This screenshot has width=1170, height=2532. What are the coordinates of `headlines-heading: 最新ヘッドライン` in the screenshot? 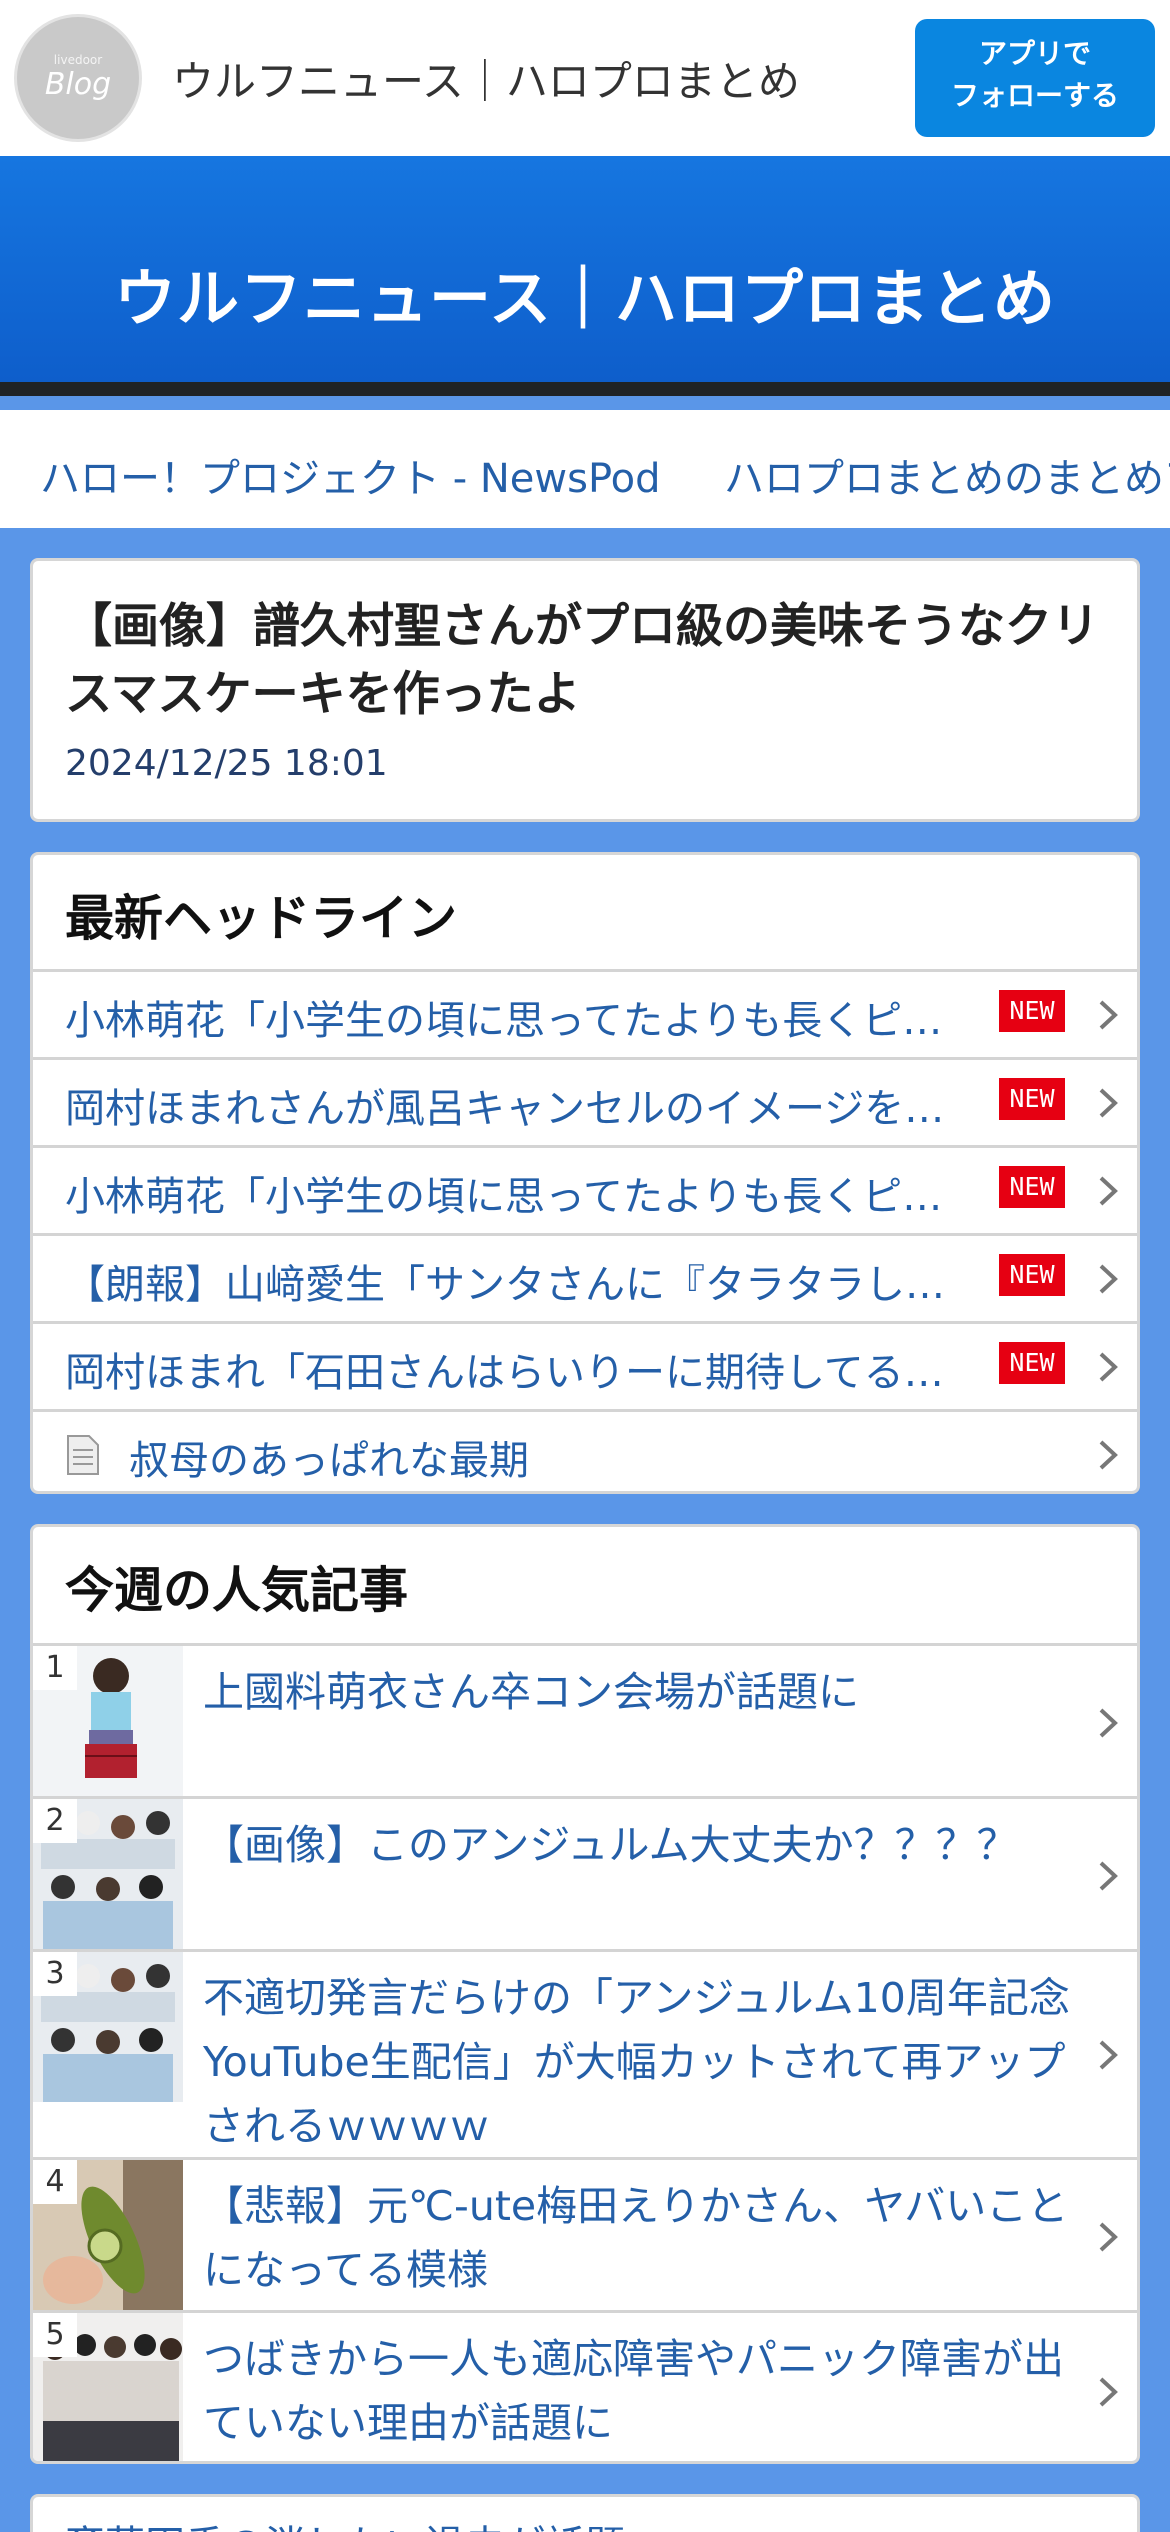 It's located at (261, 918).